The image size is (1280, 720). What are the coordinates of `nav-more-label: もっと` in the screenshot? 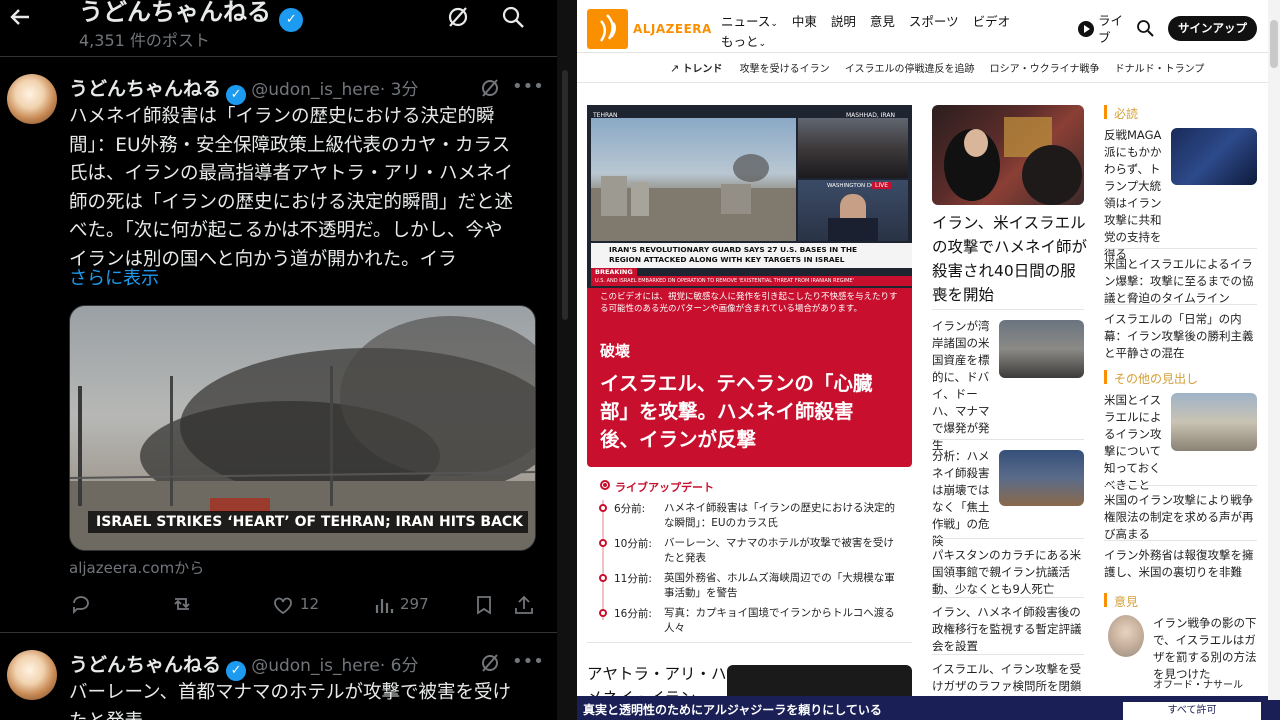 It's located at (740, 41).